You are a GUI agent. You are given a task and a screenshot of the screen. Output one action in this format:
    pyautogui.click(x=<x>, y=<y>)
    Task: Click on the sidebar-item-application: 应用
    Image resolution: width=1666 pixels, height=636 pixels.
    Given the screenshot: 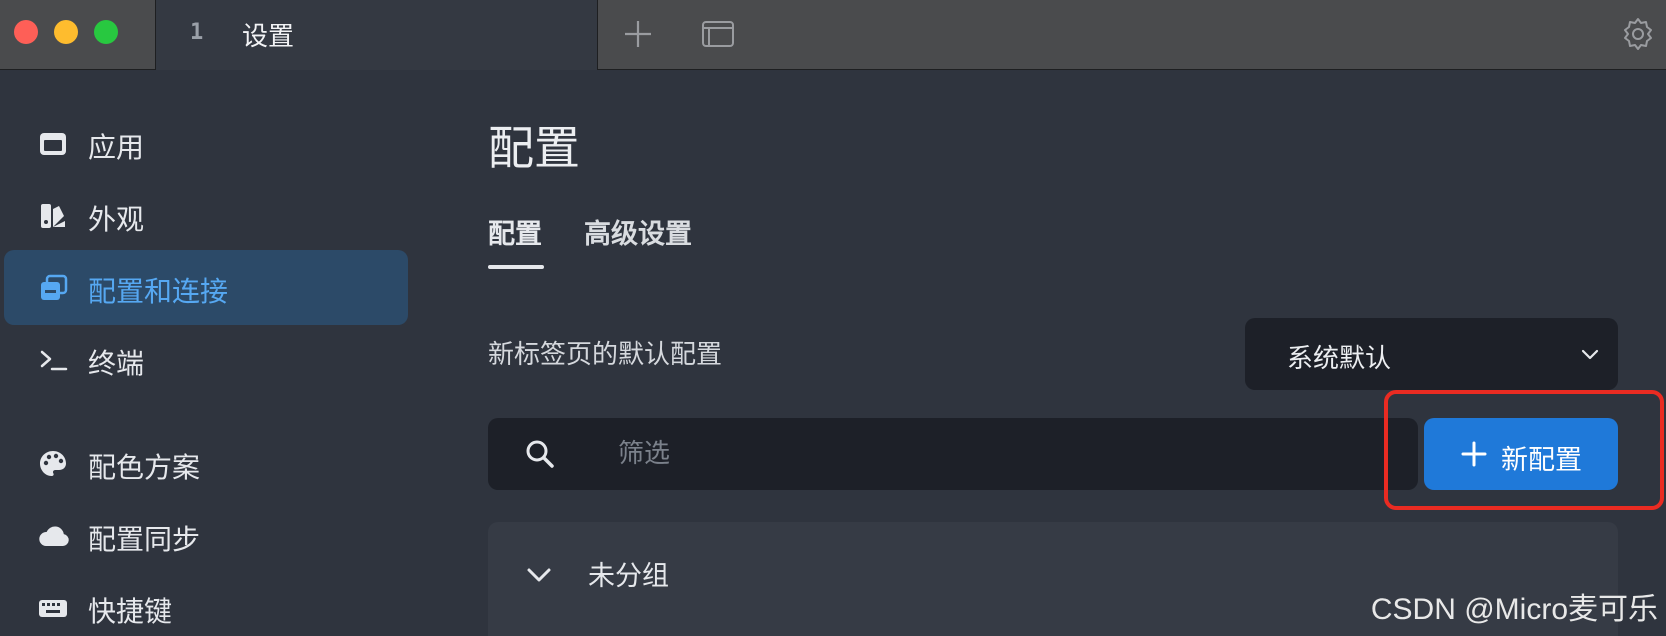 What is the action you would take?
    pyautogui.click(x=206, y=143)
    